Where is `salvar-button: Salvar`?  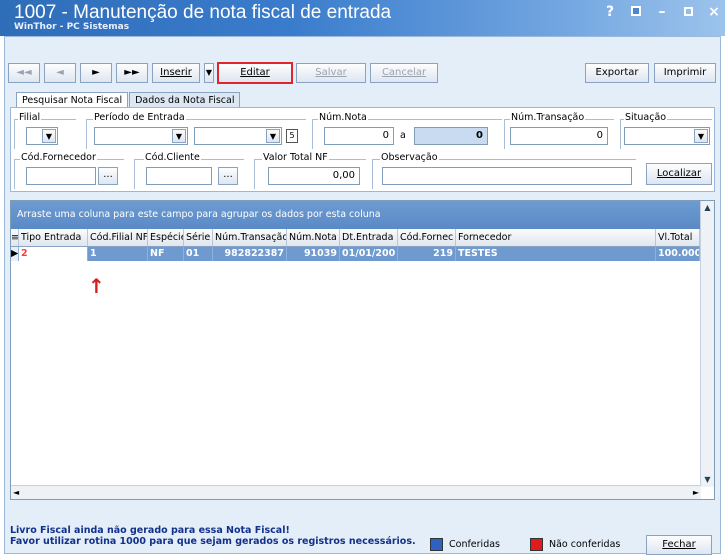 salvar-button: Salvar is located at coordinates (331, 73).